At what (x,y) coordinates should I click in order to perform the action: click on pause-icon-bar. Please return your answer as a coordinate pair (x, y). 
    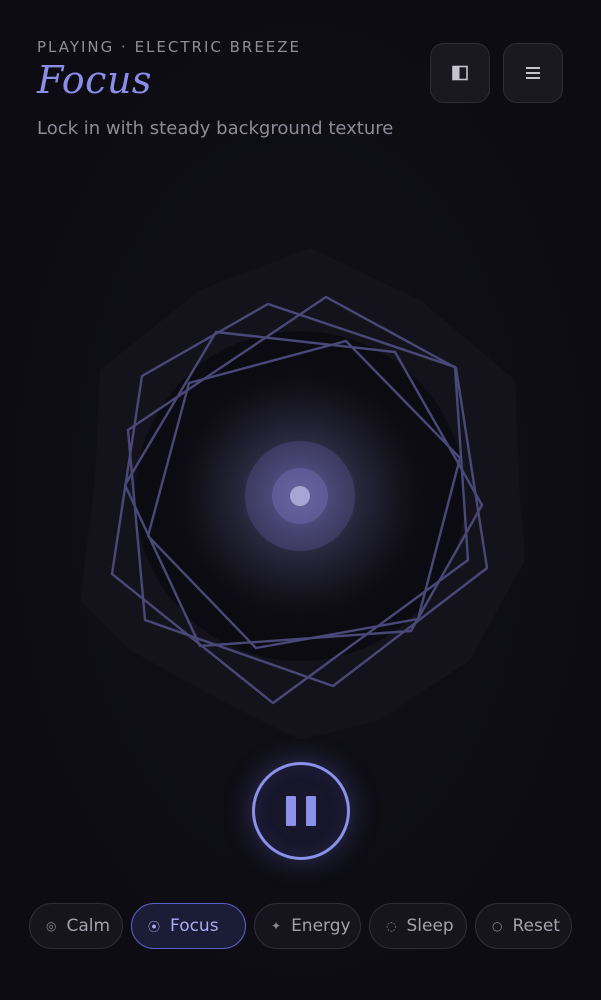
    Looking at the image, I should click on (311, 811).